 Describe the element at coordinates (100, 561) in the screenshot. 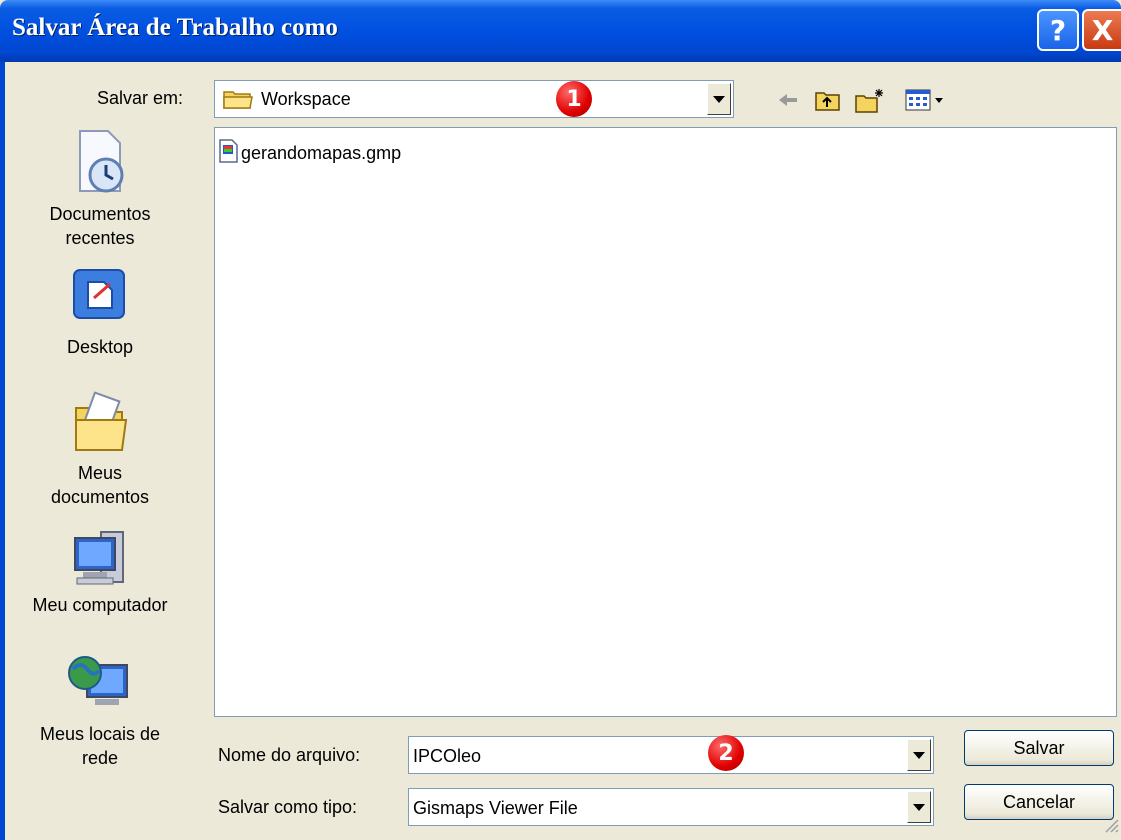

I see `my-computer-icon` at that location.